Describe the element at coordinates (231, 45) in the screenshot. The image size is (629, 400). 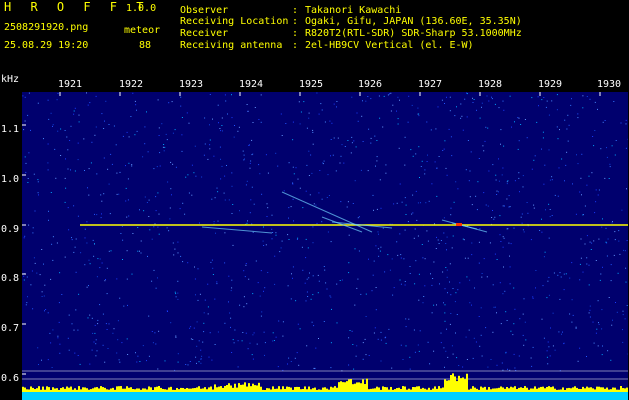
I see `info-key-antenna: Receiving antenna` at that location.